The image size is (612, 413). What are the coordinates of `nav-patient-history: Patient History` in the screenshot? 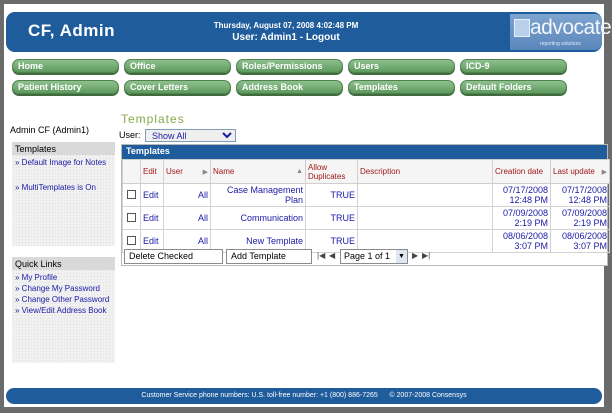 It's located at (65, 87).